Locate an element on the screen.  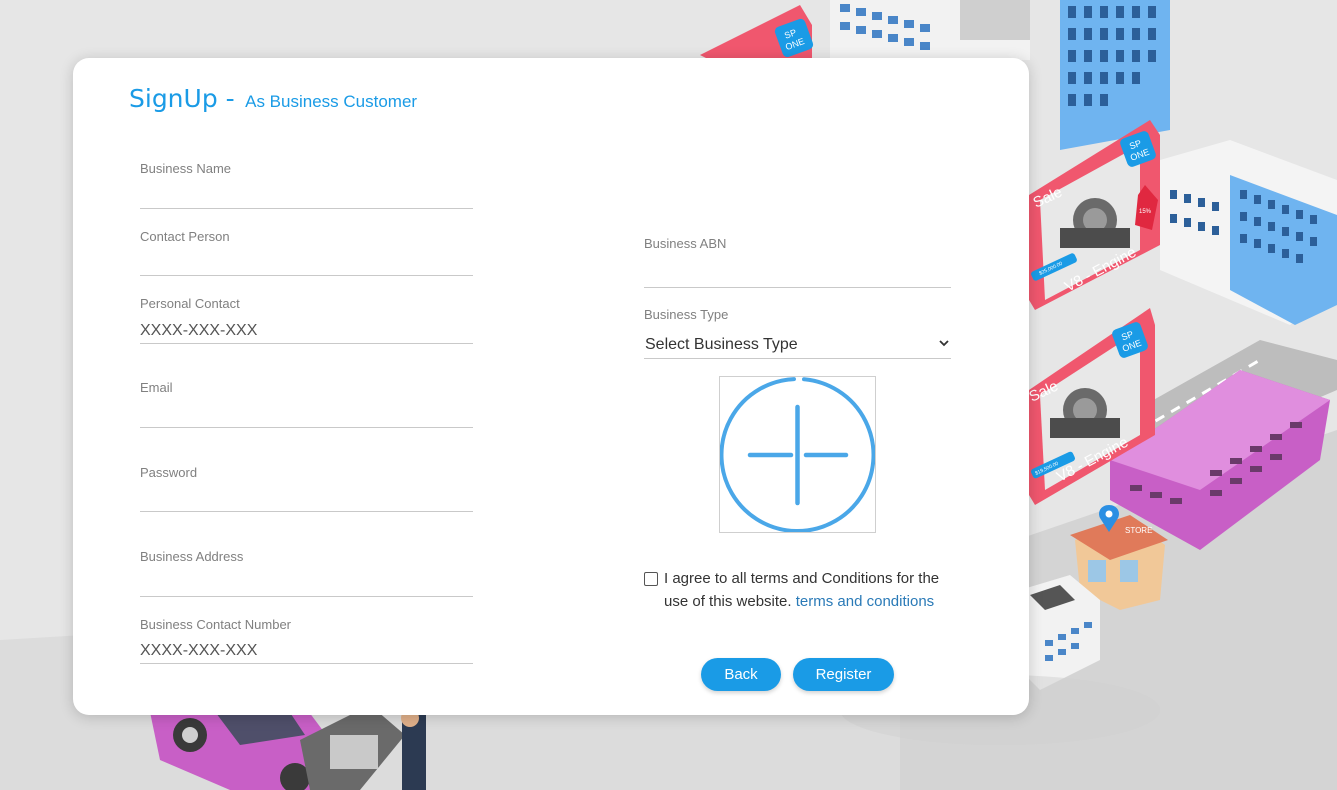
building-blue-right is located at coordinates (1248, 232).